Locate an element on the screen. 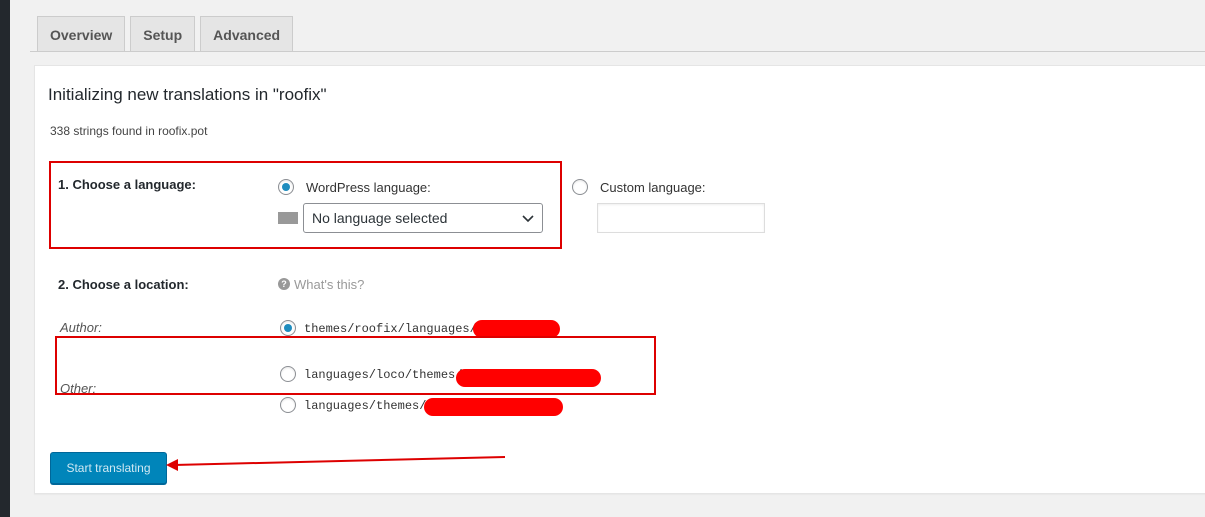 The height and width of the screenshot is (517, 1205). wordpress-language-label: WordPress language: is located at coordinates (368, 187).